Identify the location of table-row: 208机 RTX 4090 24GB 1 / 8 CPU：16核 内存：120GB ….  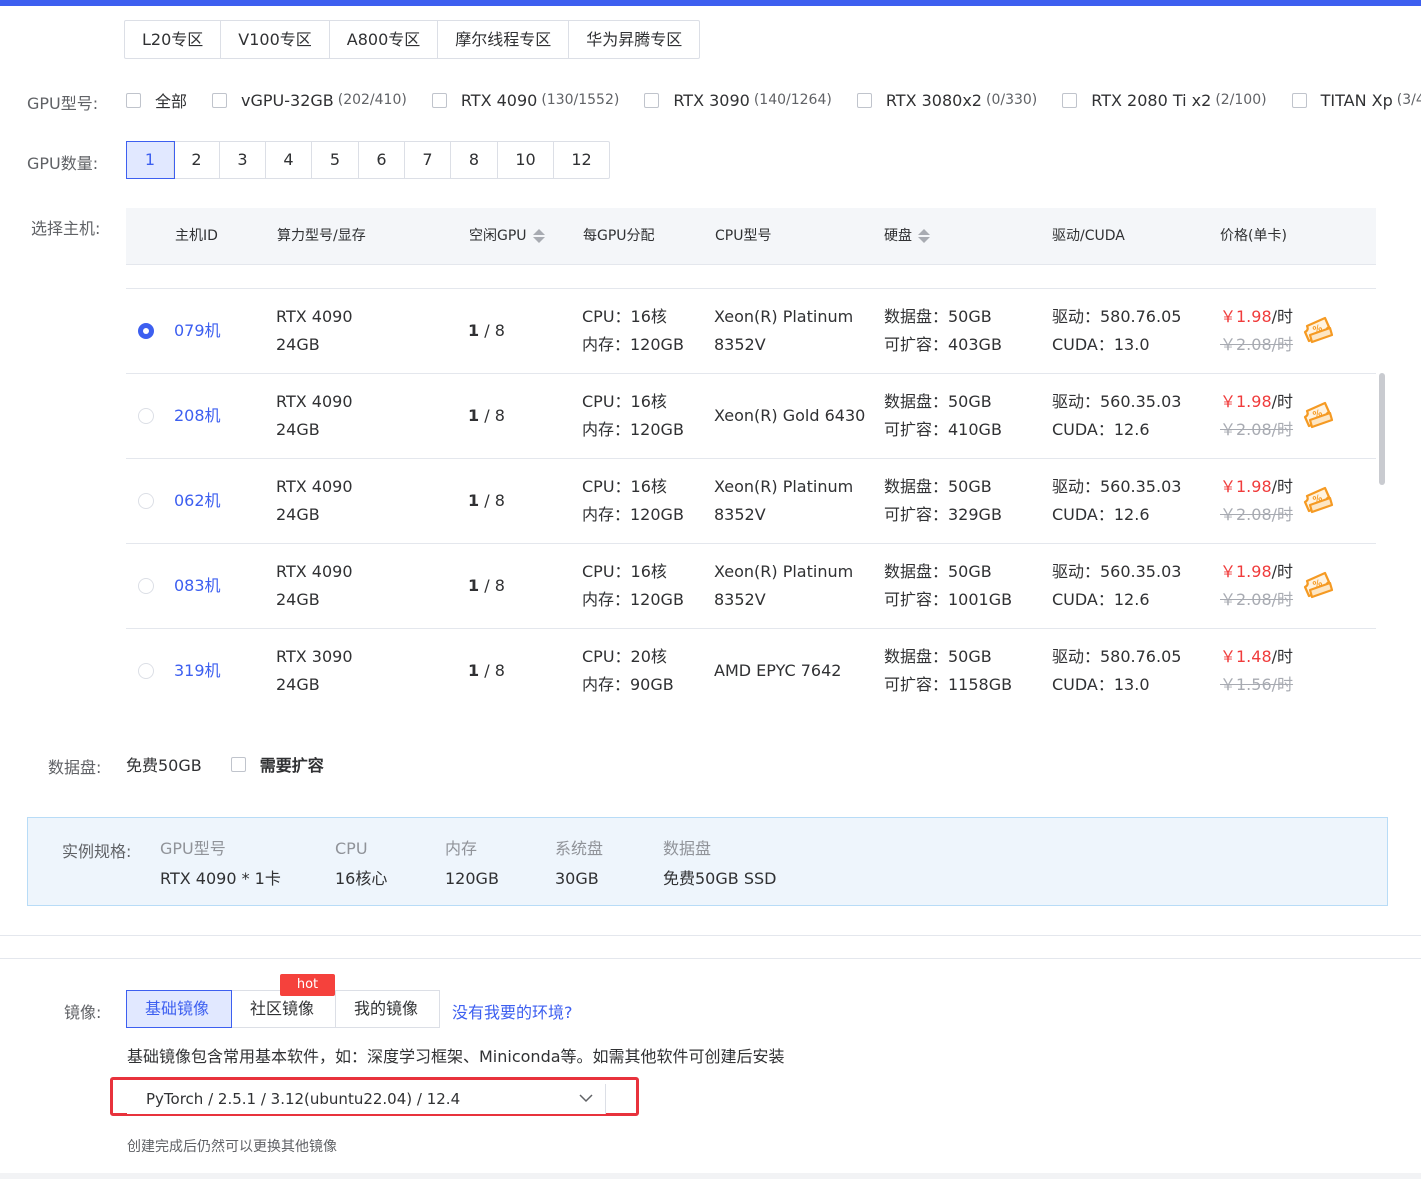
(751, 416).